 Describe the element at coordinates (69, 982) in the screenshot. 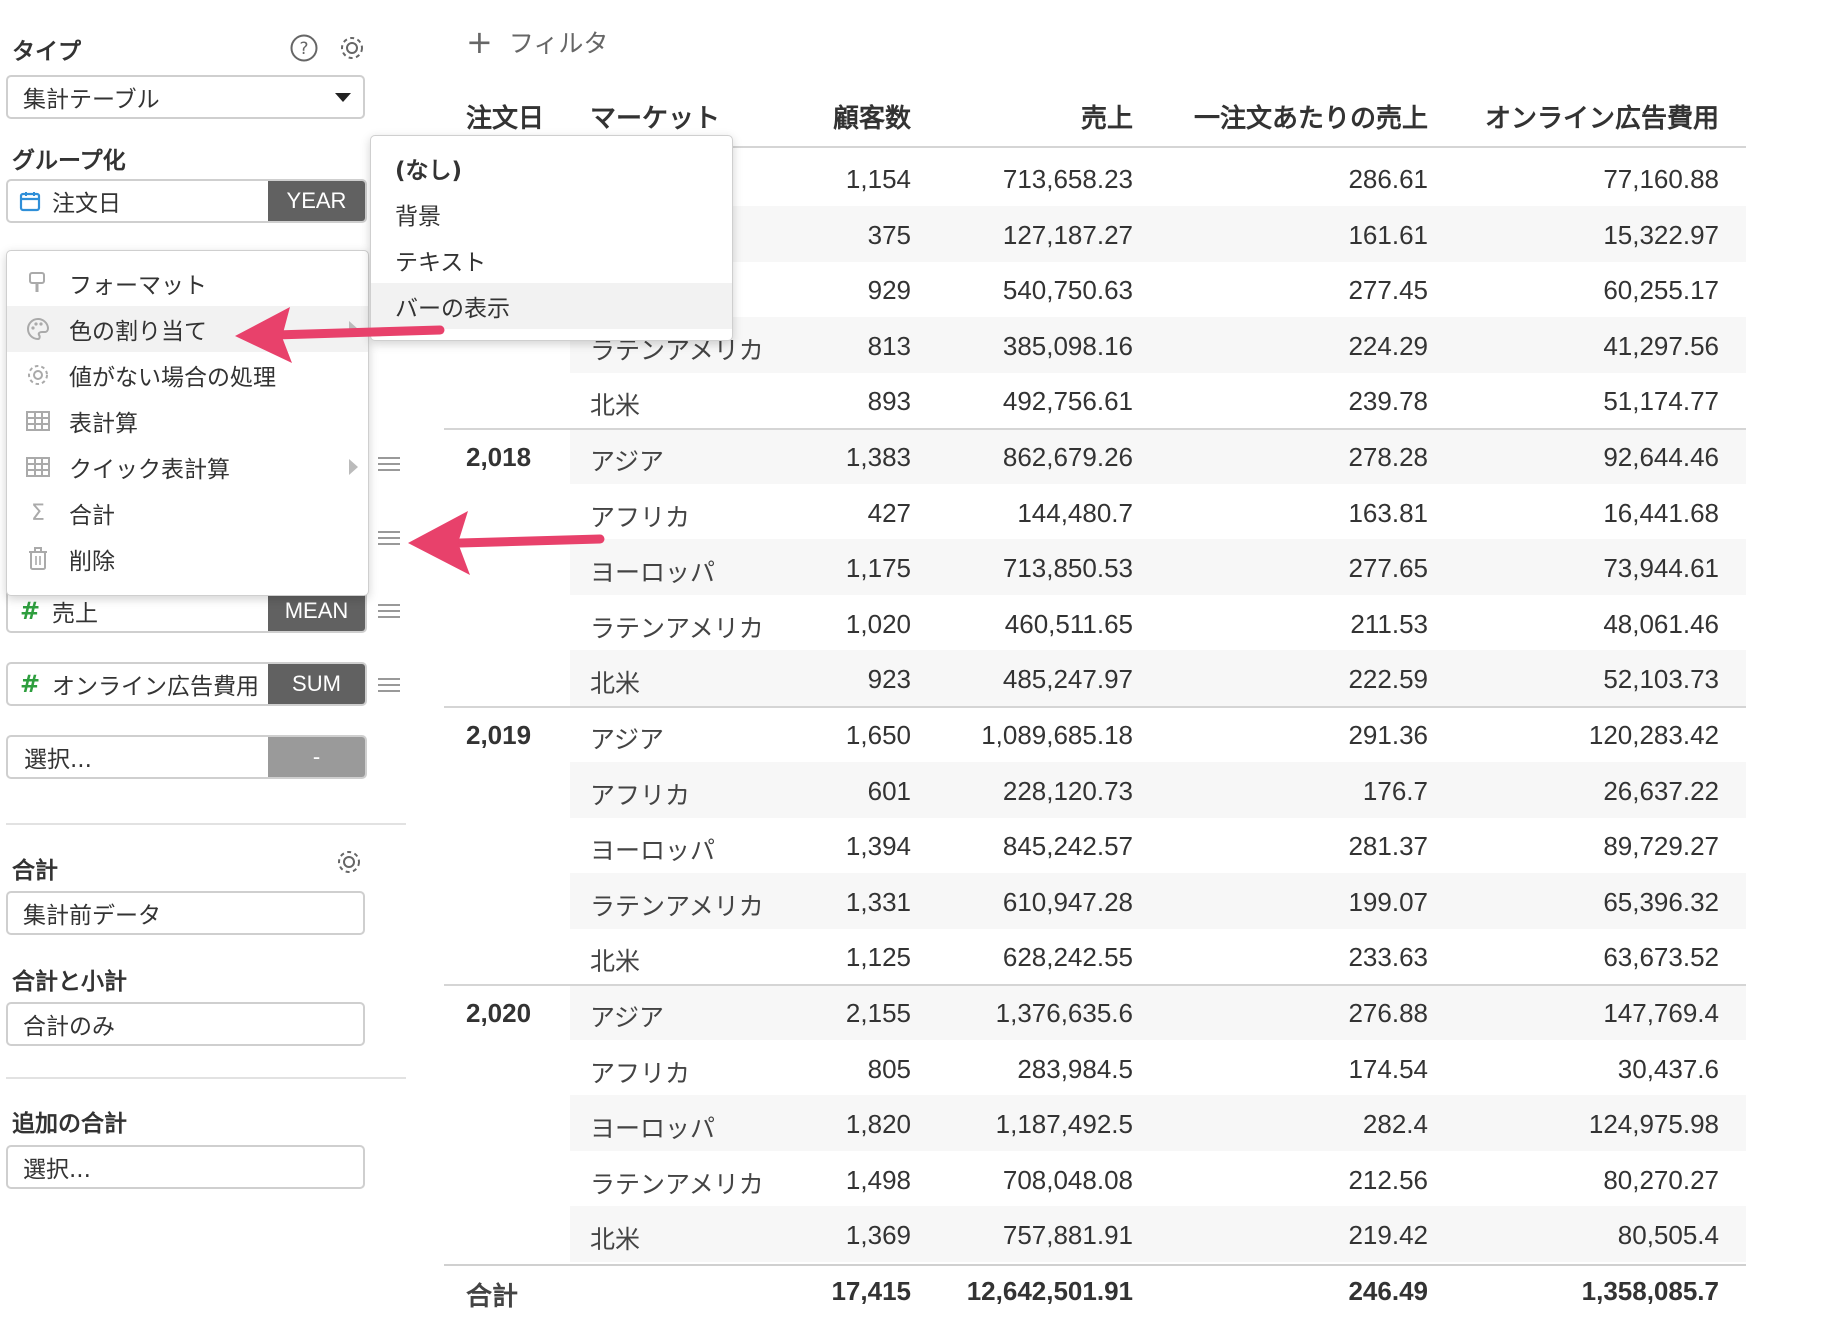

I see `subtotal-label: 合計と小計` at that location.